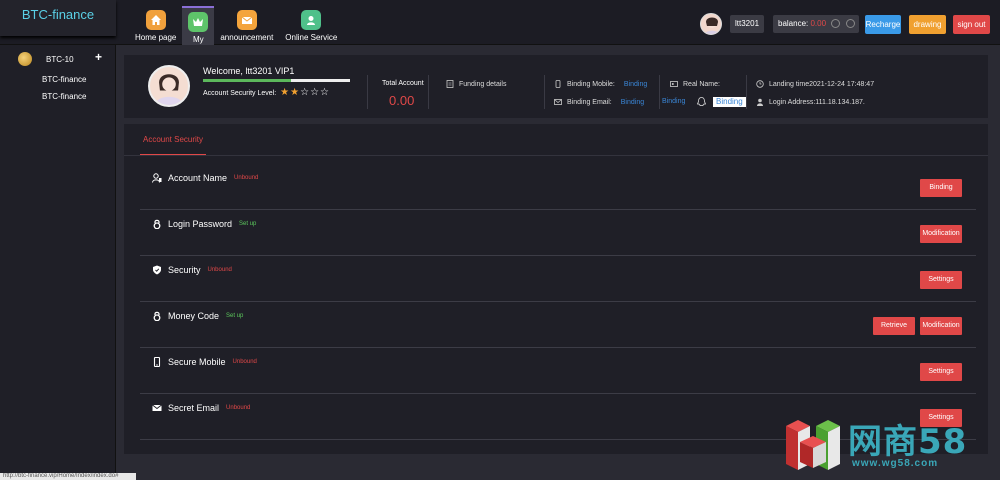 This screenshot has height=480, width=1000. I want to click on row-title: Secure Mobile Unbound, so click(204, 362).